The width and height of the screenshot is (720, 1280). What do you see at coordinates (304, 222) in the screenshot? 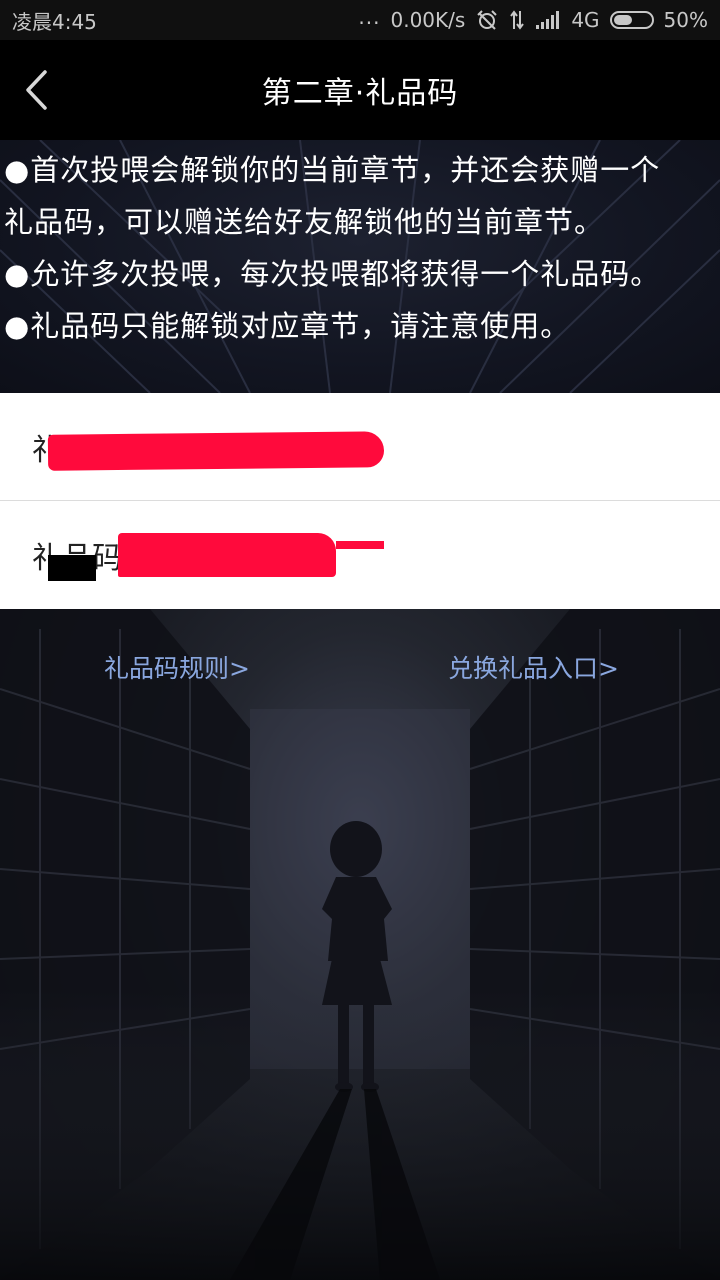
I see `description-line: 礼品码，可以赠送给好友解锁他的当前章节。` at bounding box center [304, 222].